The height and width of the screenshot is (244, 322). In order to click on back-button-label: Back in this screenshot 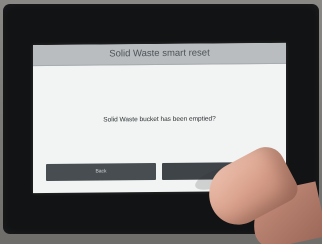, I will do `click(101, 171)`.